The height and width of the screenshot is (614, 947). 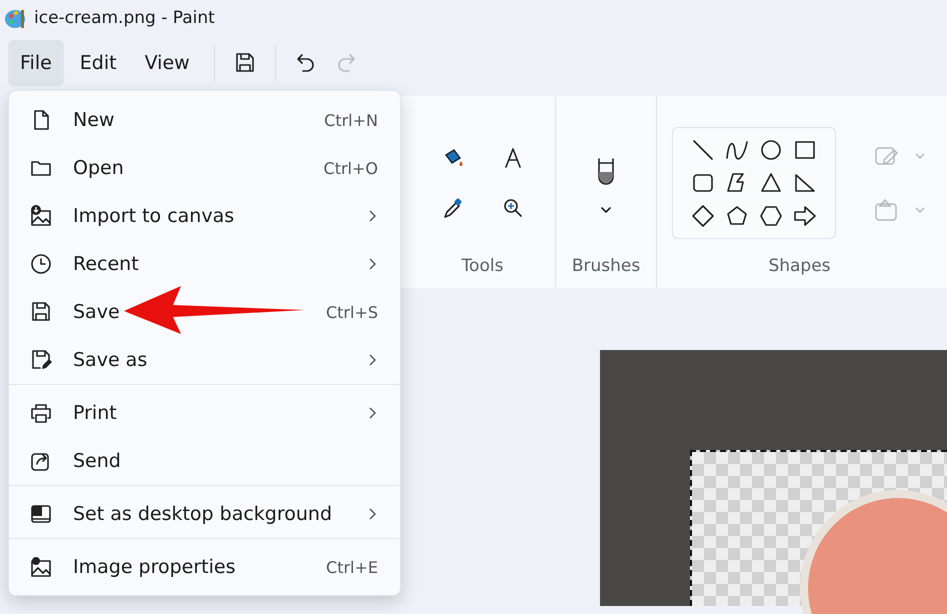 What do you see at coordinates (770, 150) in the screenshot?
I see `oval-icon` at bounding box center [770, 150].